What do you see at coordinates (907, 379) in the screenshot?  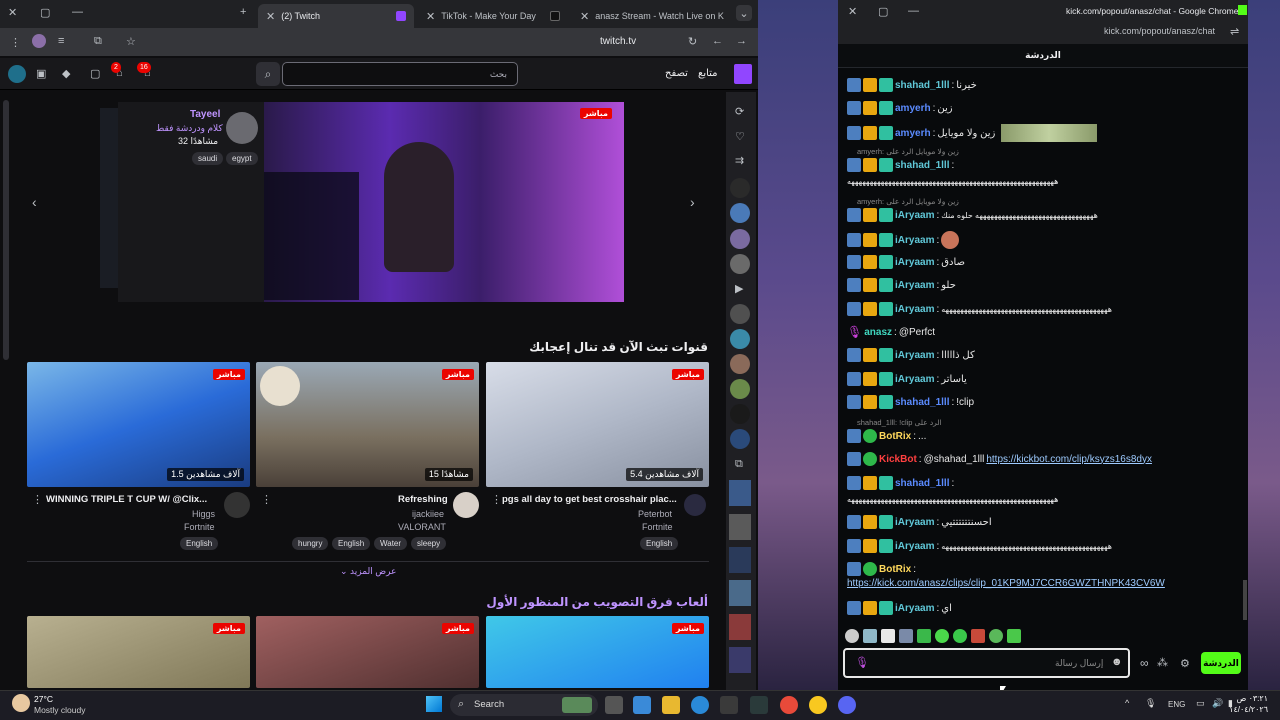 I see `chat-message: iAryaam: ياساتر` at bounding box center [907, 379].